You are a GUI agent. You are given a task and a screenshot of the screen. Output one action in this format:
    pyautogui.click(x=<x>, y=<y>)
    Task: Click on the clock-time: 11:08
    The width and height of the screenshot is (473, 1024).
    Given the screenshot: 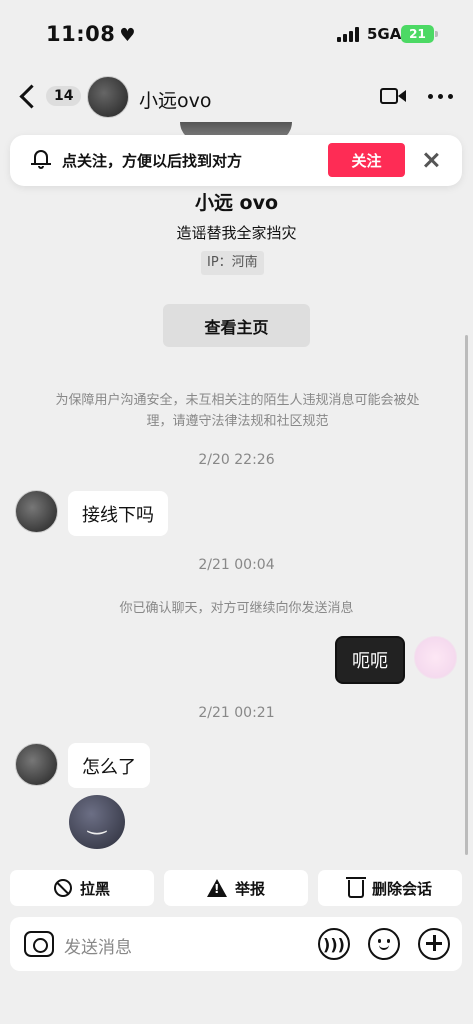 What is the action you would take?
    pyautogui.click(x=81, y=34)
    